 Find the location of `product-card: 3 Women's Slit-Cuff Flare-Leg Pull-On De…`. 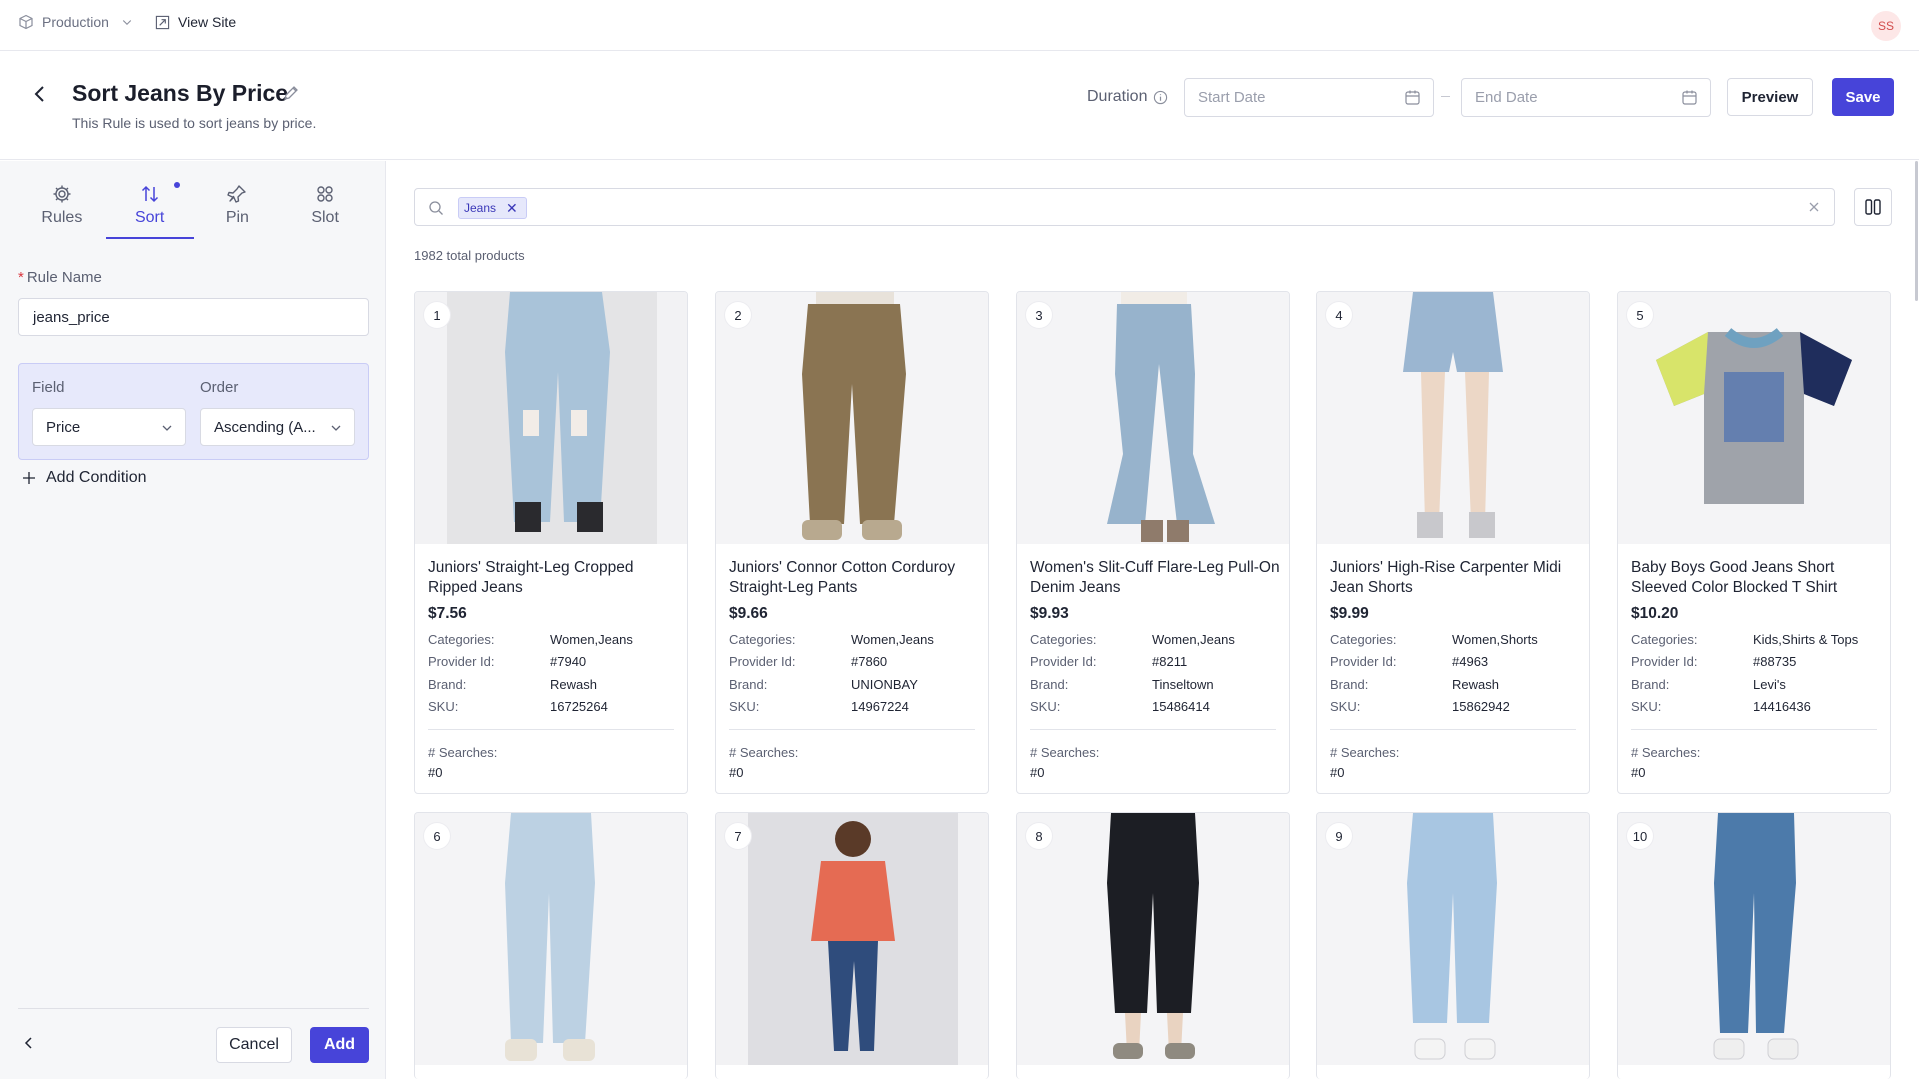

product-card: 3 Women's Slit-Cuff Flare-Leg Pull-On De… is located at coordinates (1153, 542).